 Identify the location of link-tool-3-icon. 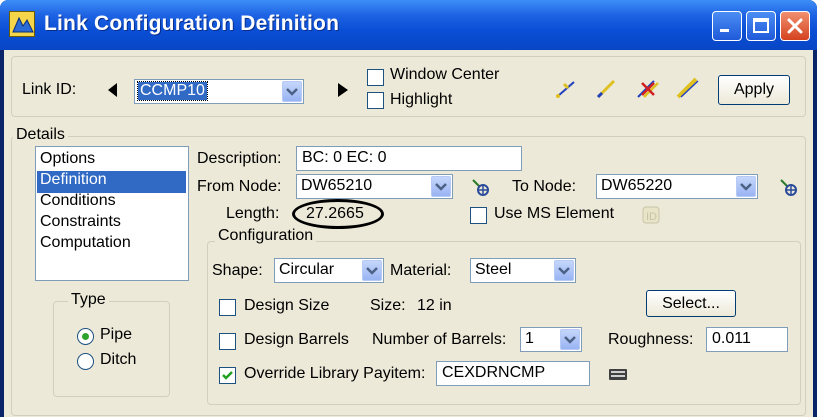
(648, 91).